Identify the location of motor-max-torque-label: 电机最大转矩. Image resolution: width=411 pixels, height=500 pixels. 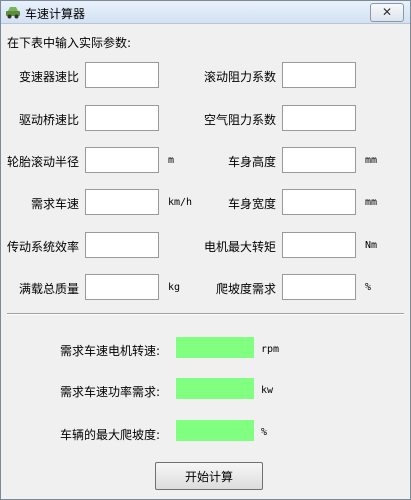
(239, 247).